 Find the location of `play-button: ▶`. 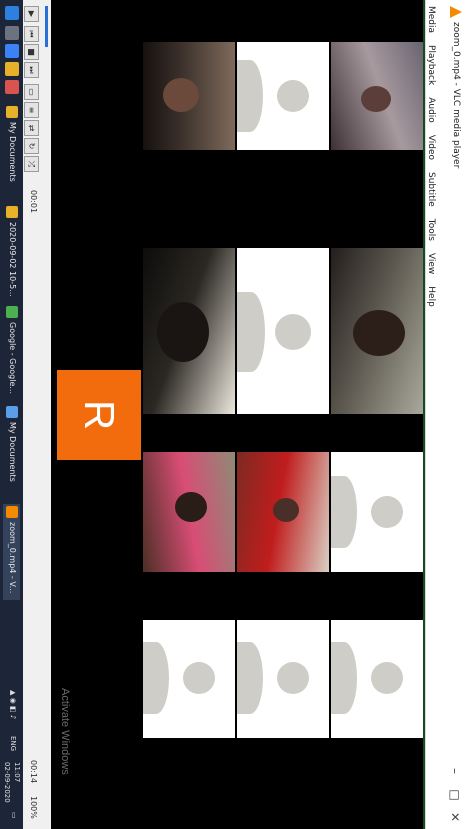

play-button: ▶ is located at coordinates (31, 14).